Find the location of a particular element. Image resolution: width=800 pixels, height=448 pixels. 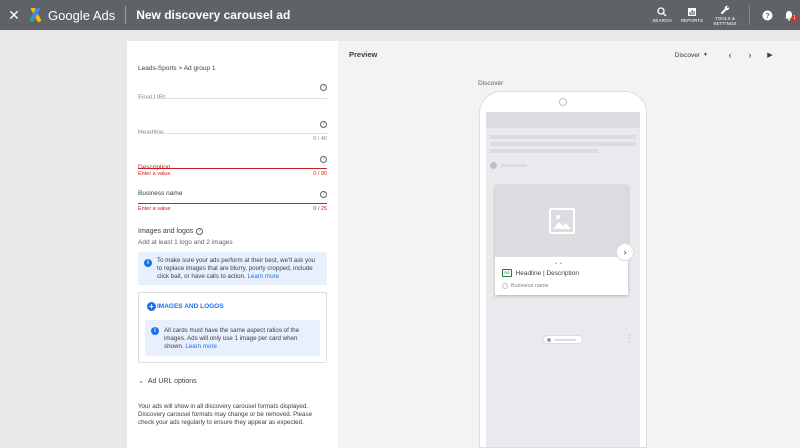

wrench-icon is located at coordinates (725, 9).